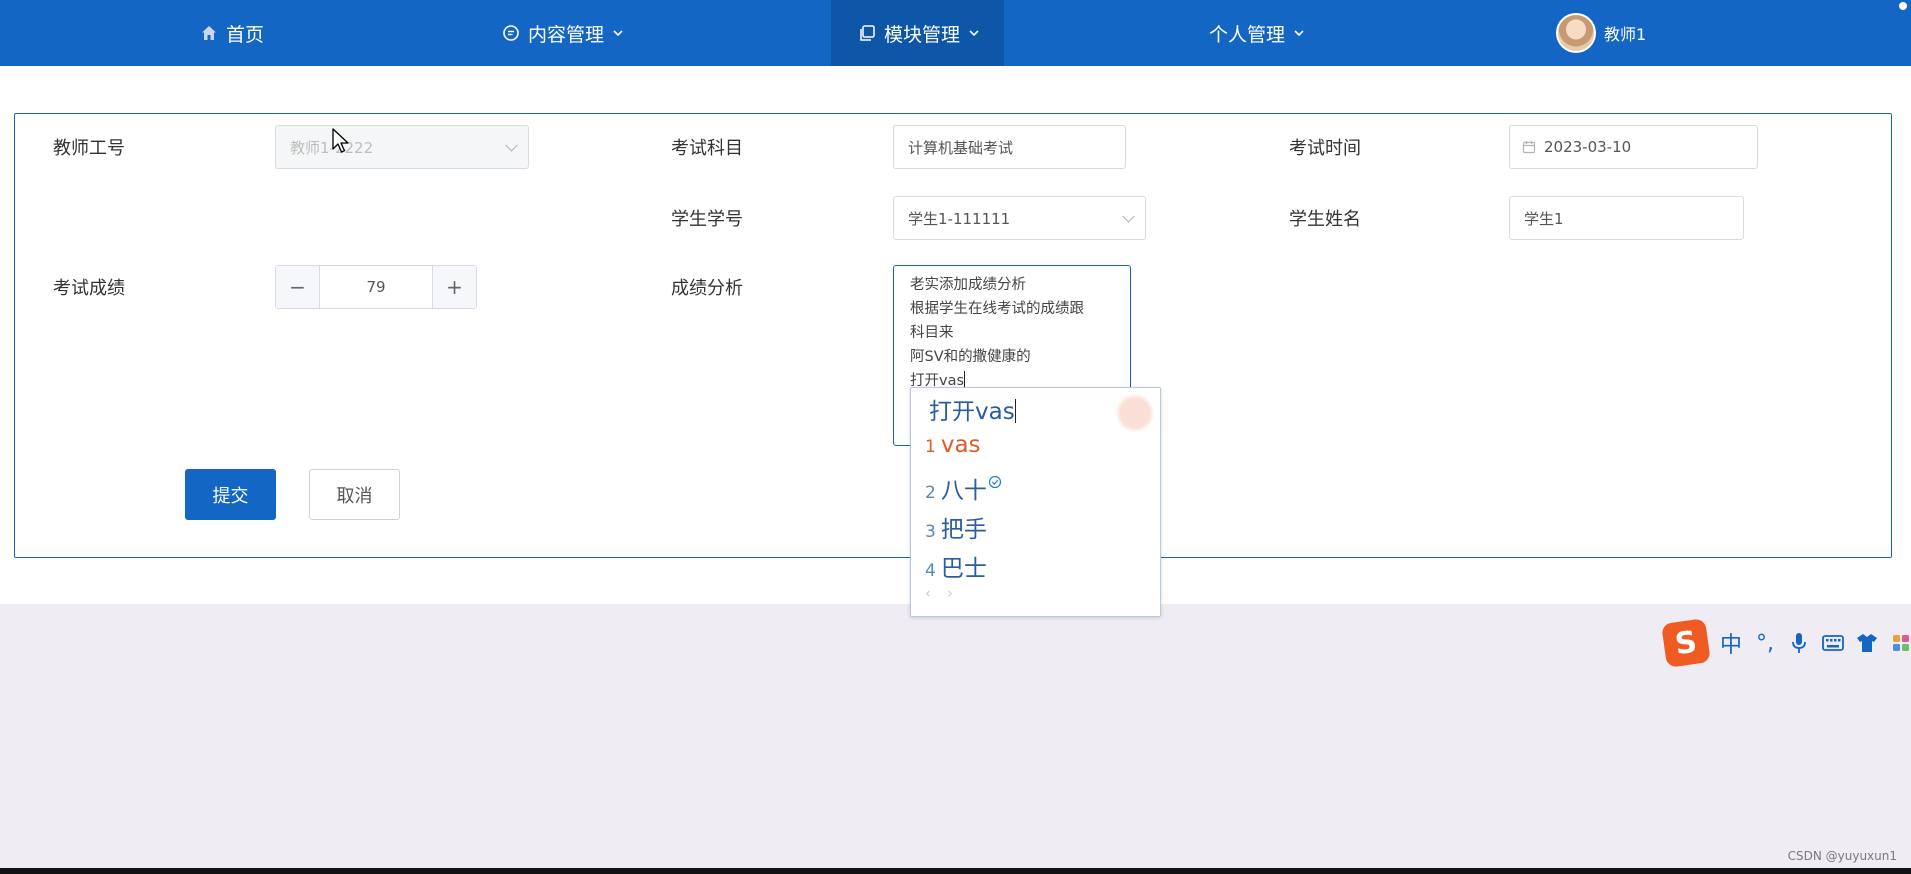  What do you see at coordinates (960, 445) in the screenshot?
I see `ime-candidate-text: vas` at bounding box center [960, 445].